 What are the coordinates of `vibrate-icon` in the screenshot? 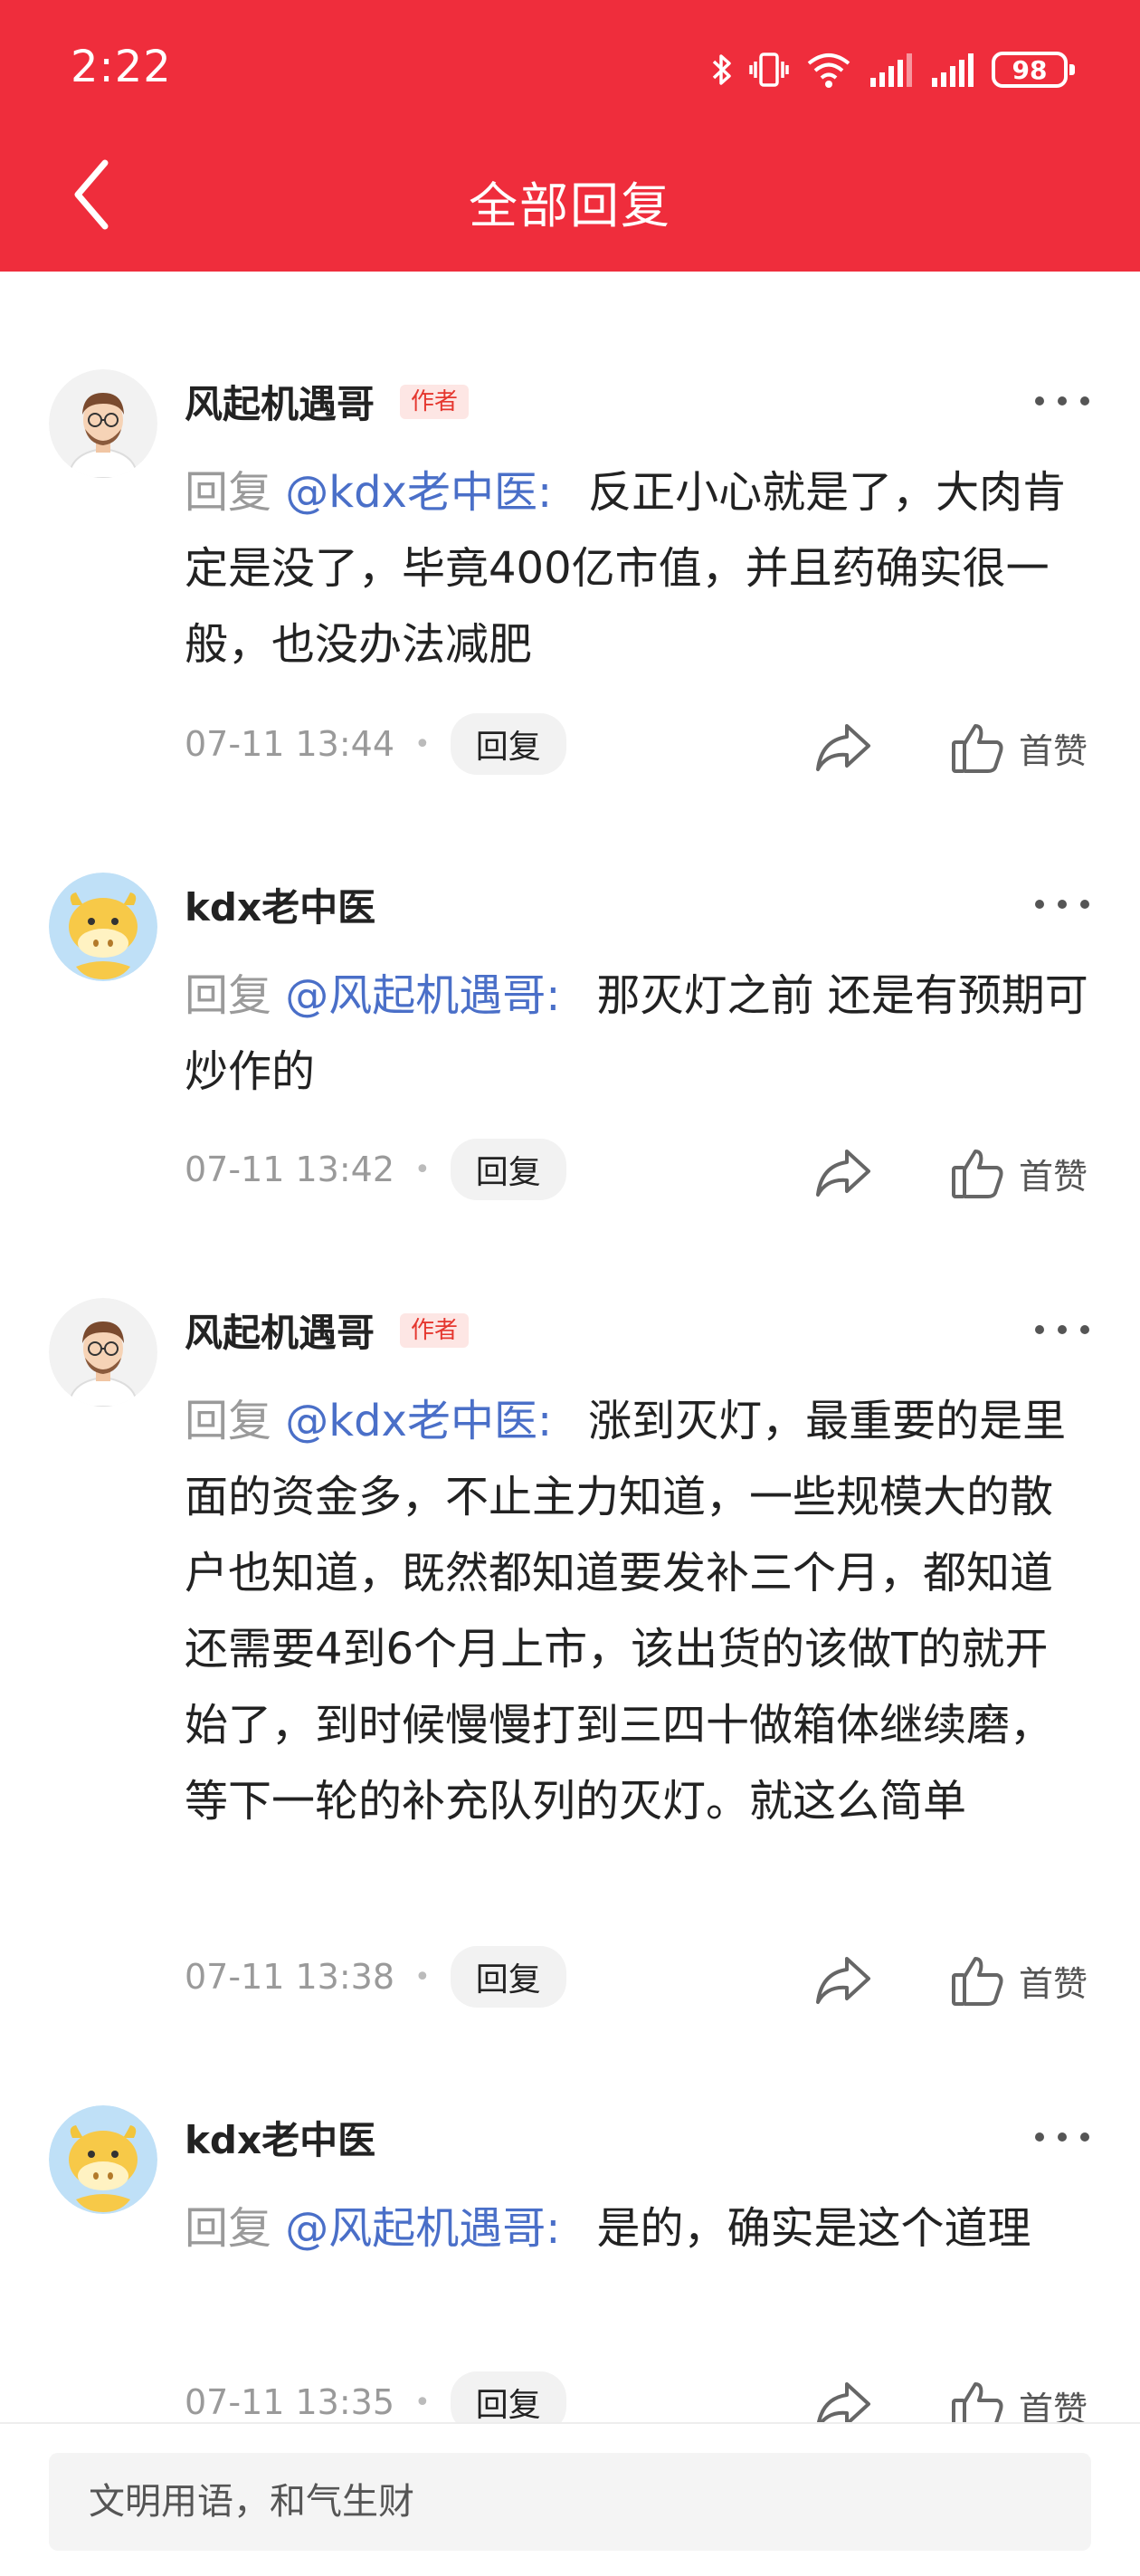 It's located at (769, 70).